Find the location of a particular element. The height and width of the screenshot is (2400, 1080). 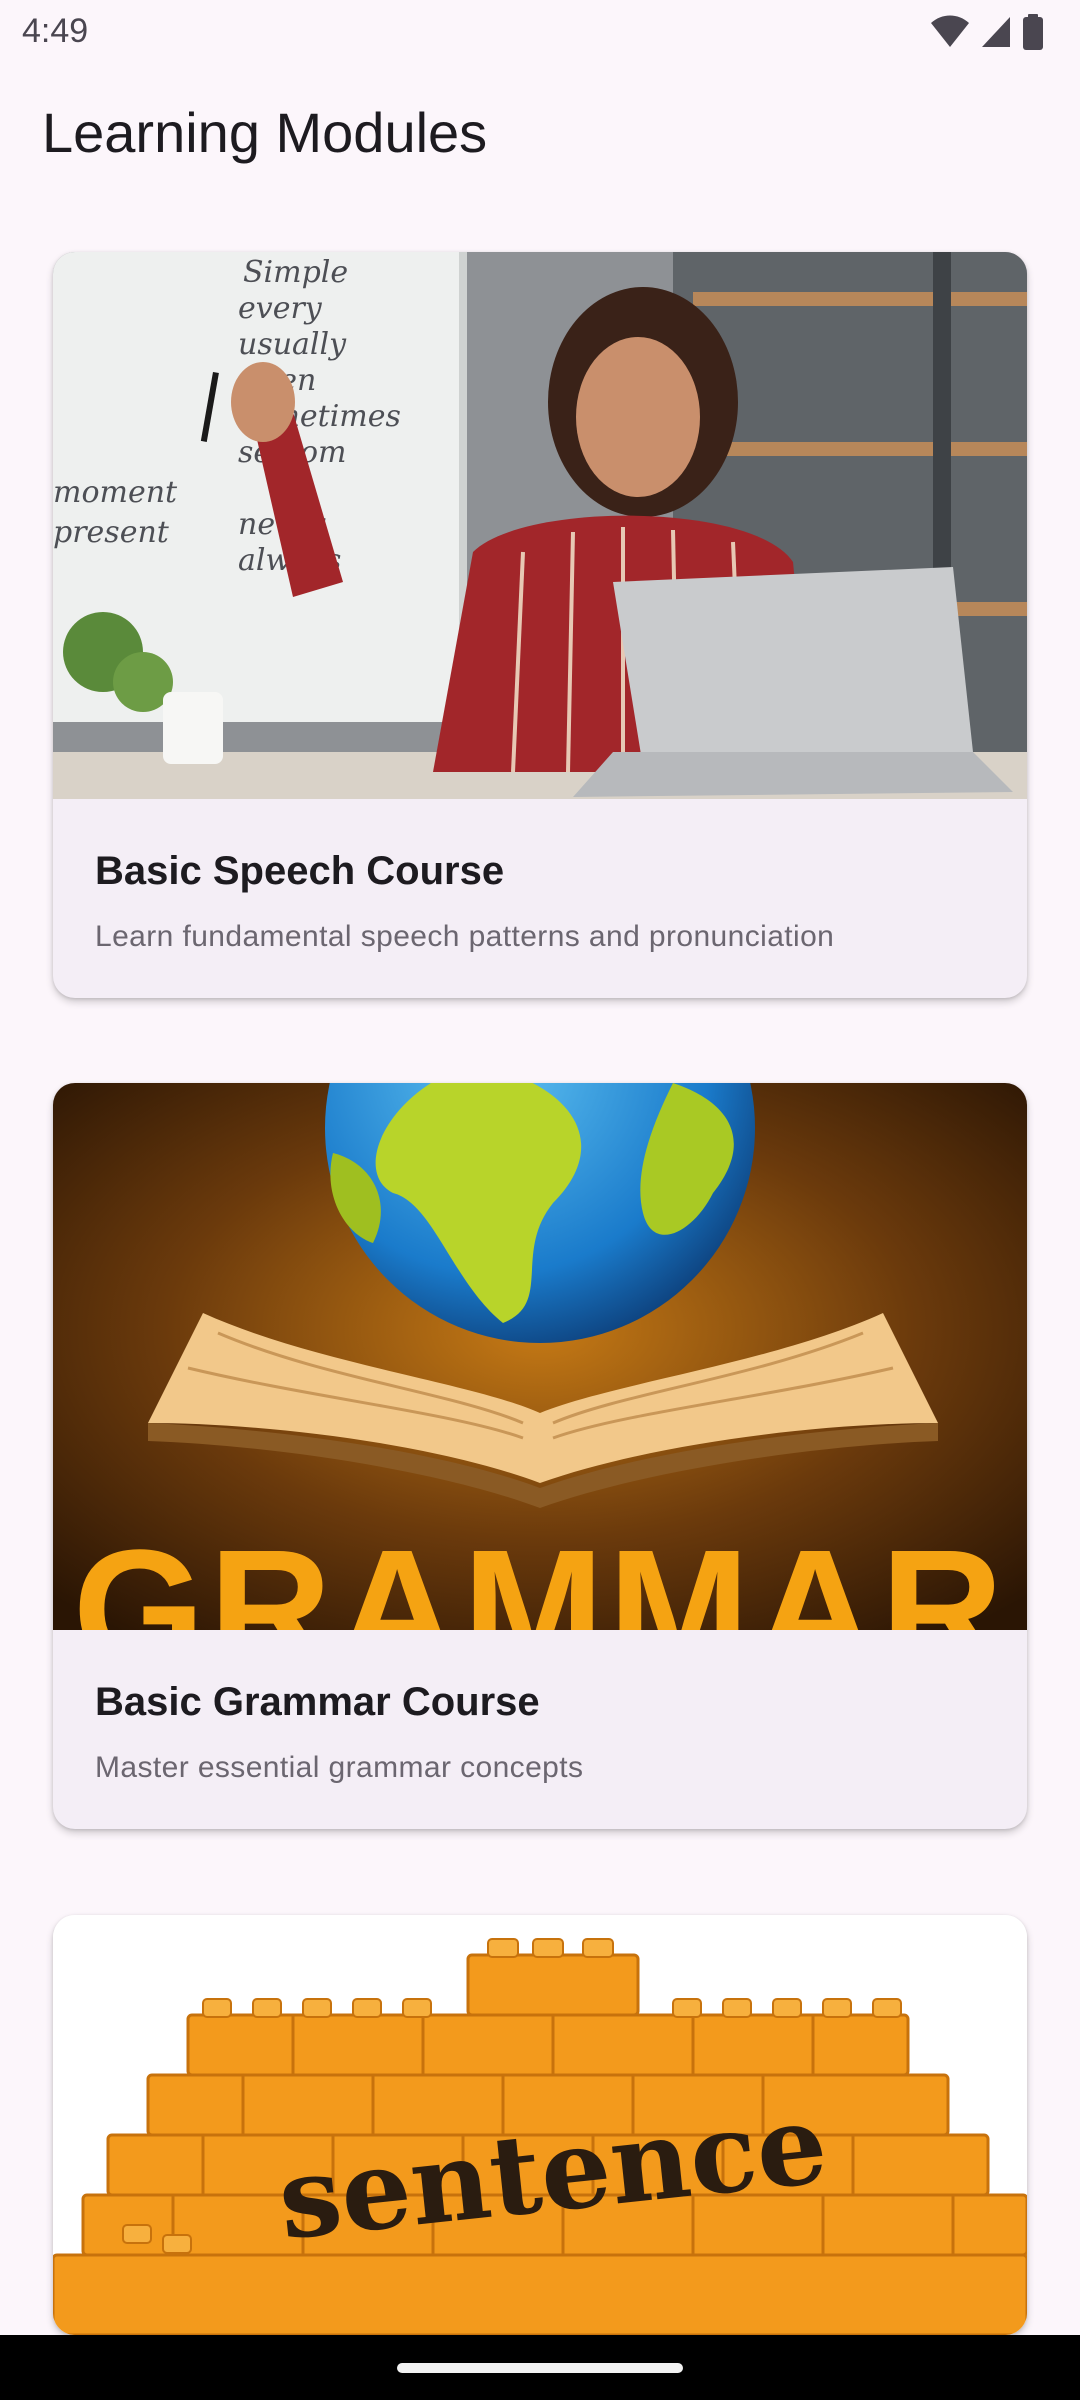

module-title: Basic Speech Course is located at coordinates (300, 871).